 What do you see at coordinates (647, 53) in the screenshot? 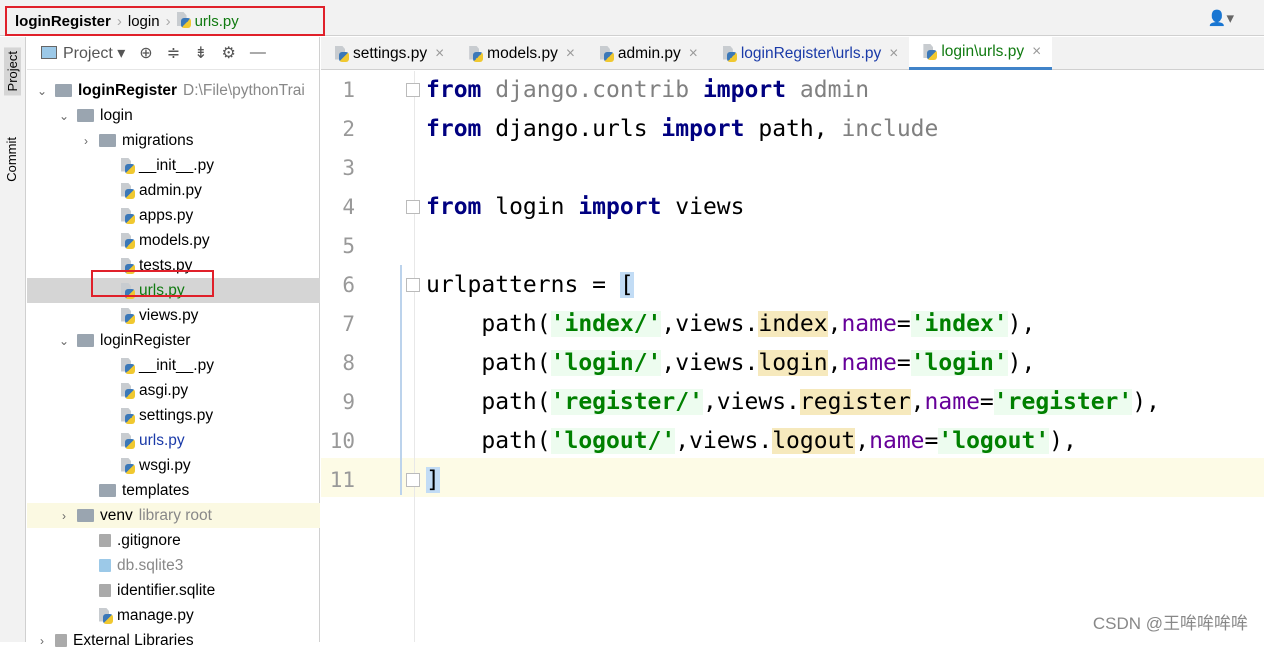
I see `editor-tab: admin.py ×` at bounding box center [647, 53].